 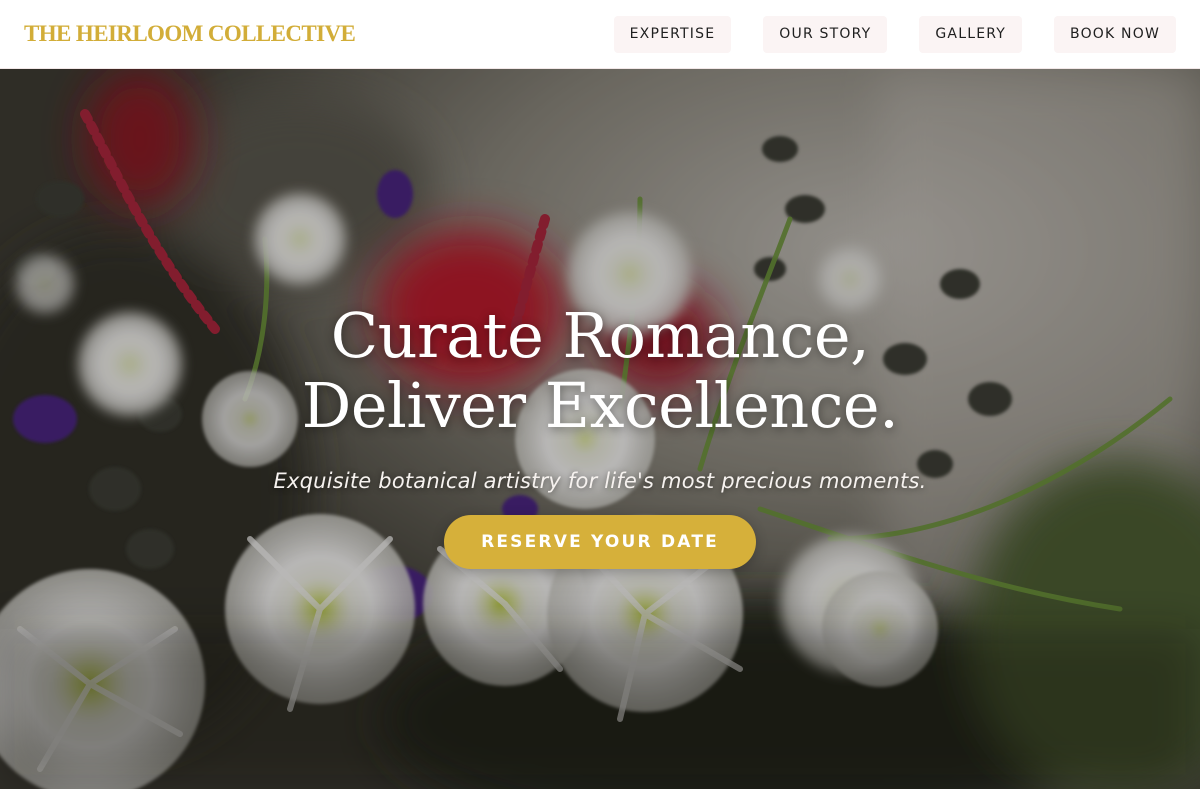 I want to click on nav-link-expertise: EXPERTISE, so click(x=672, y=34).